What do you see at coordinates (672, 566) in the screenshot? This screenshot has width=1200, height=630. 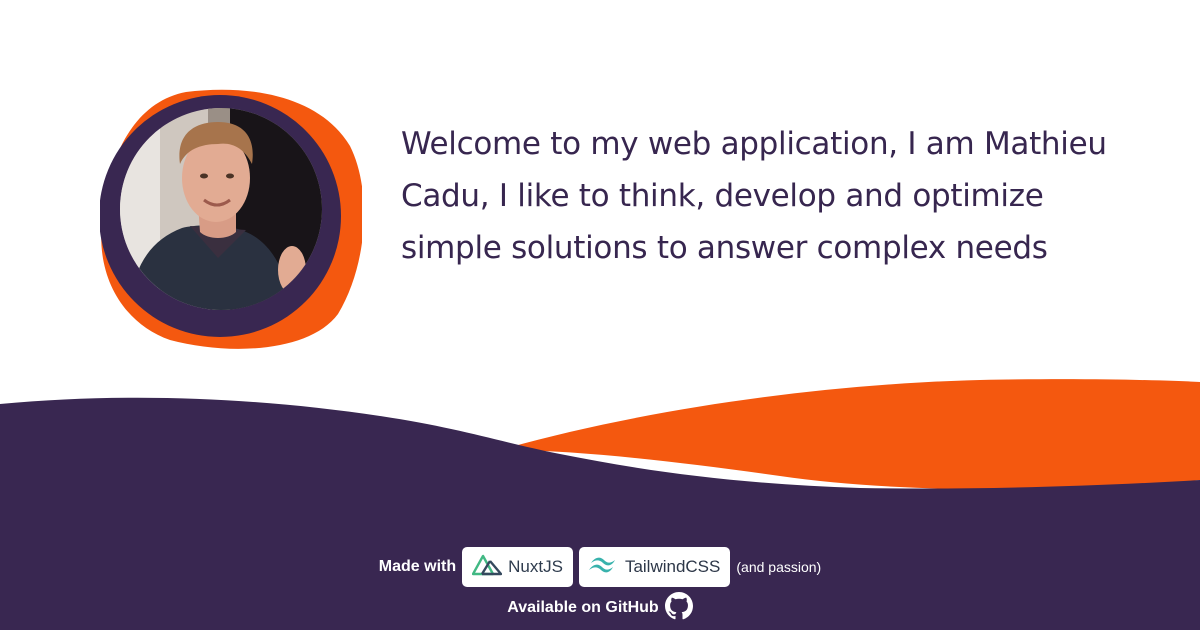 I see `tailwind-label: TailwindCSS` at bounding box center [672, 566].